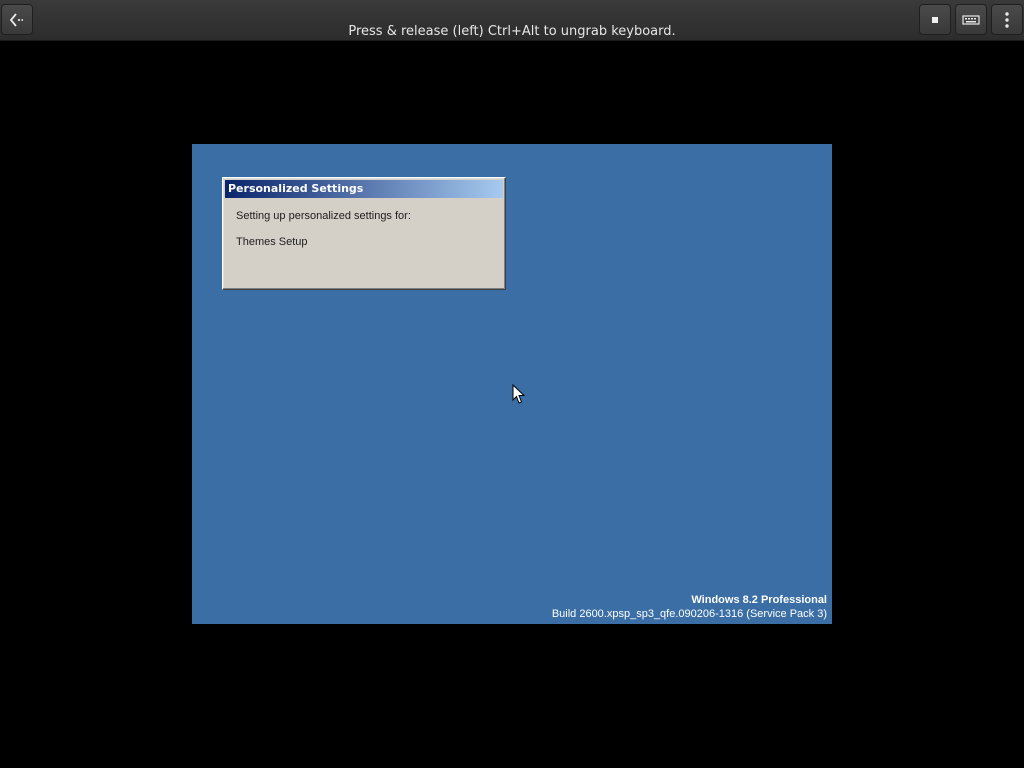 Image resolution: width=1024 pixels, height=768 pixels. I want to click on stop-button, so click(935, 19).